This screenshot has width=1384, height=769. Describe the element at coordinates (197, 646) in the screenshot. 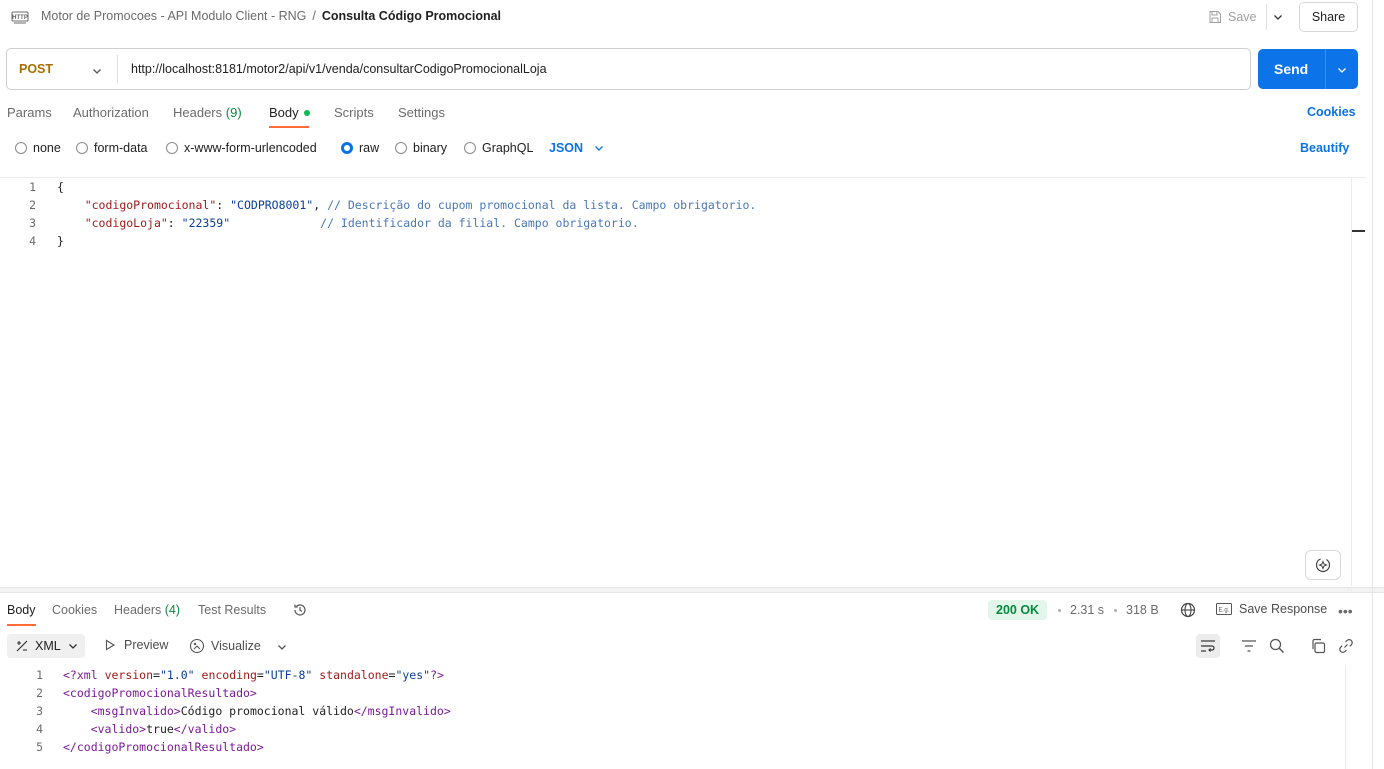

I see `visualize-icon` at that location.